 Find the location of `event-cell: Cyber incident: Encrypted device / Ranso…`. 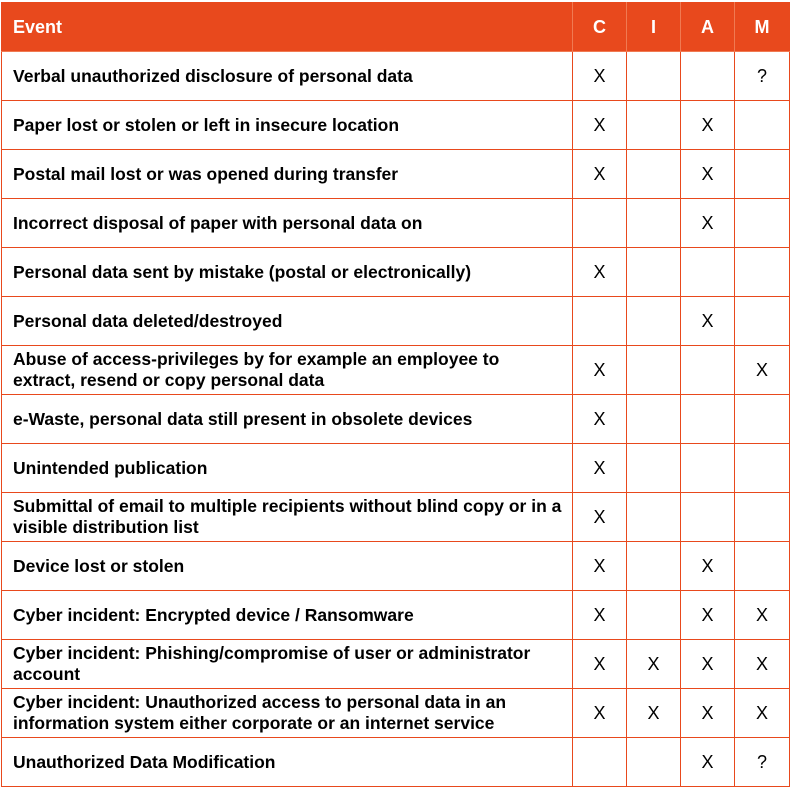

event-cell: Cyber incident: Encrypted device / Ranso… is located at coordinates (287, 615).